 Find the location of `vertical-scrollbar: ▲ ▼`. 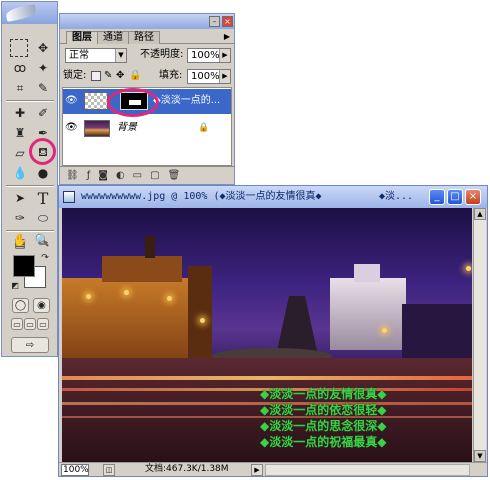

vertical-scrollbar: ▲ ▼ is located at coordinates (479, 335).